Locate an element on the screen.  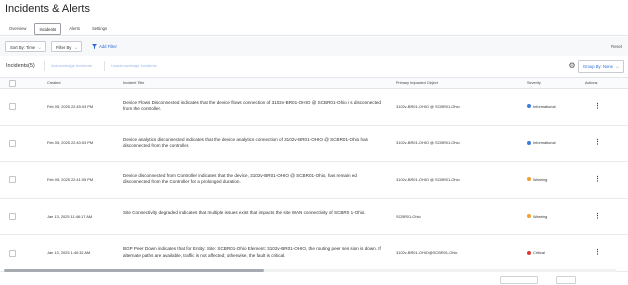
tab-divider is located at coordinates (314, 35).